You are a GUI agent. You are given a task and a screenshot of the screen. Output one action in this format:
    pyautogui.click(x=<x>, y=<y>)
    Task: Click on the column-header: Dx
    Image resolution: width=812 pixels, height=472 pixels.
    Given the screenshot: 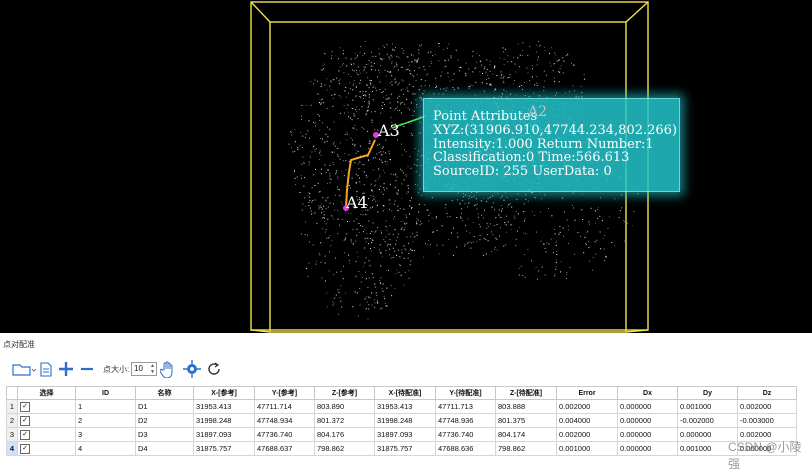 What is the action you would take?
    pyautogui.click(x=647, y=393)
    